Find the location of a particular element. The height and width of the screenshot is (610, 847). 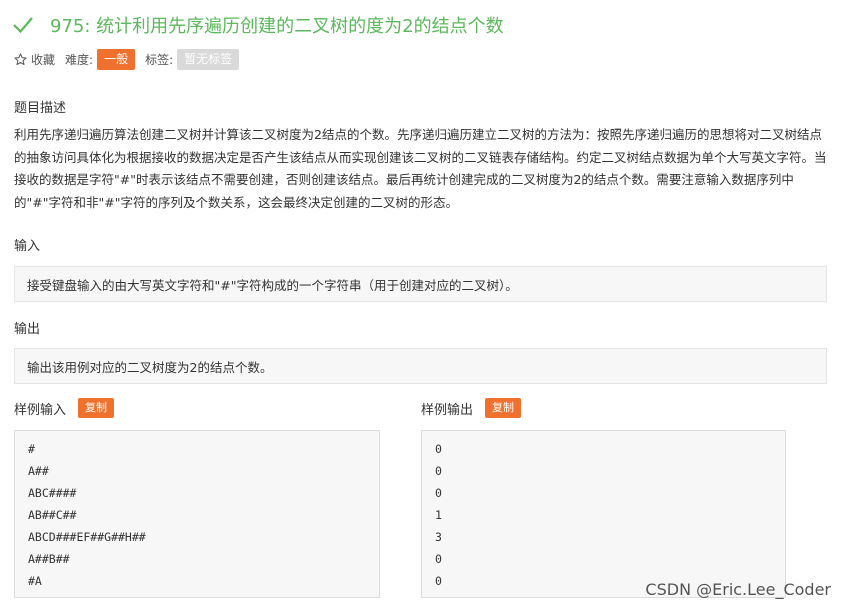

check-icon is located at coordinates (23, 25).